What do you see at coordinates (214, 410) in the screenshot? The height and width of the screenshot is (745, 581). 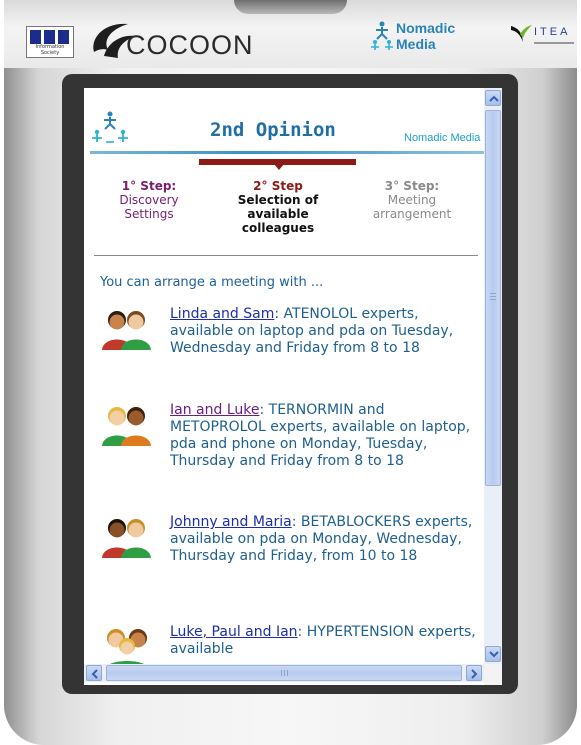 I see `colleague-link: Ian and Luke` at bounding box center [214, 410].